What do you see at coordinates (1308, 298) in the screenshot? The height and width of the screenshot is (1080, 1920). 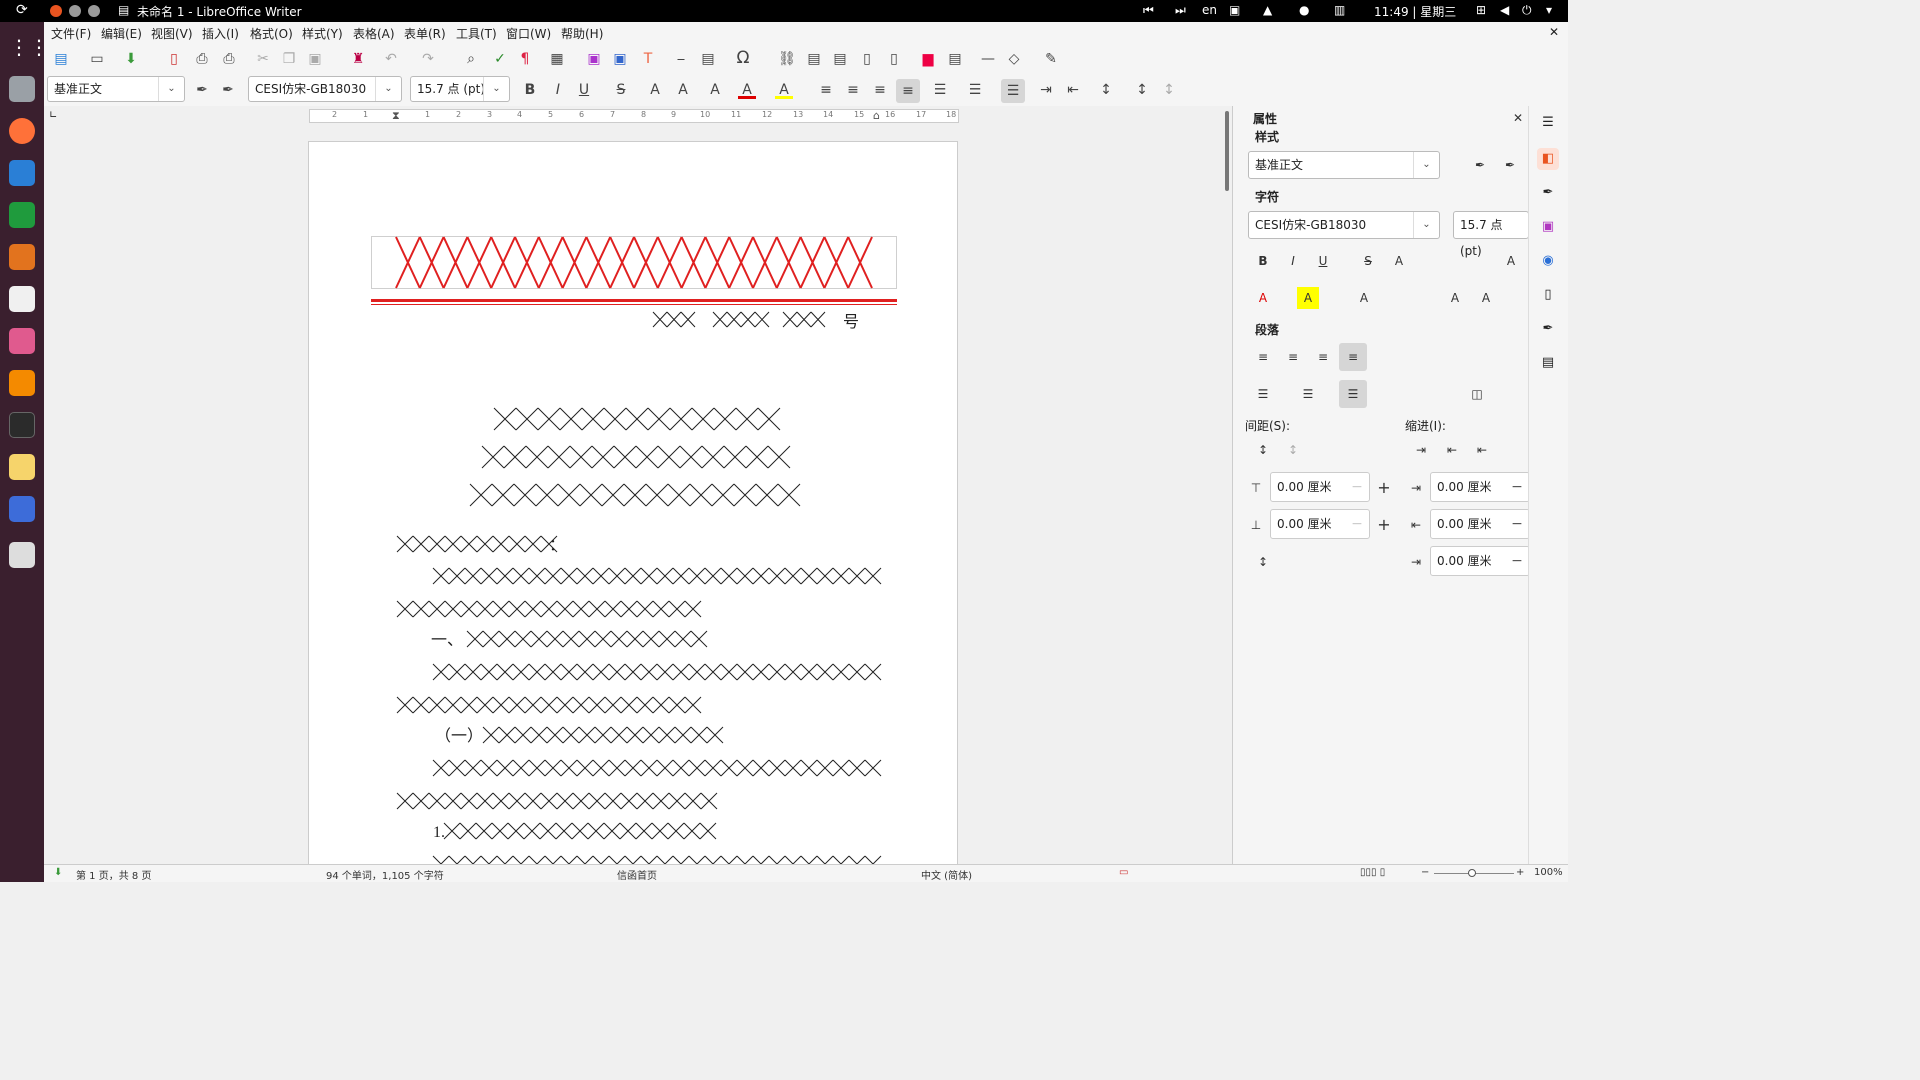 I see `highlight-icon: A` at bounding box center [1308, 298].